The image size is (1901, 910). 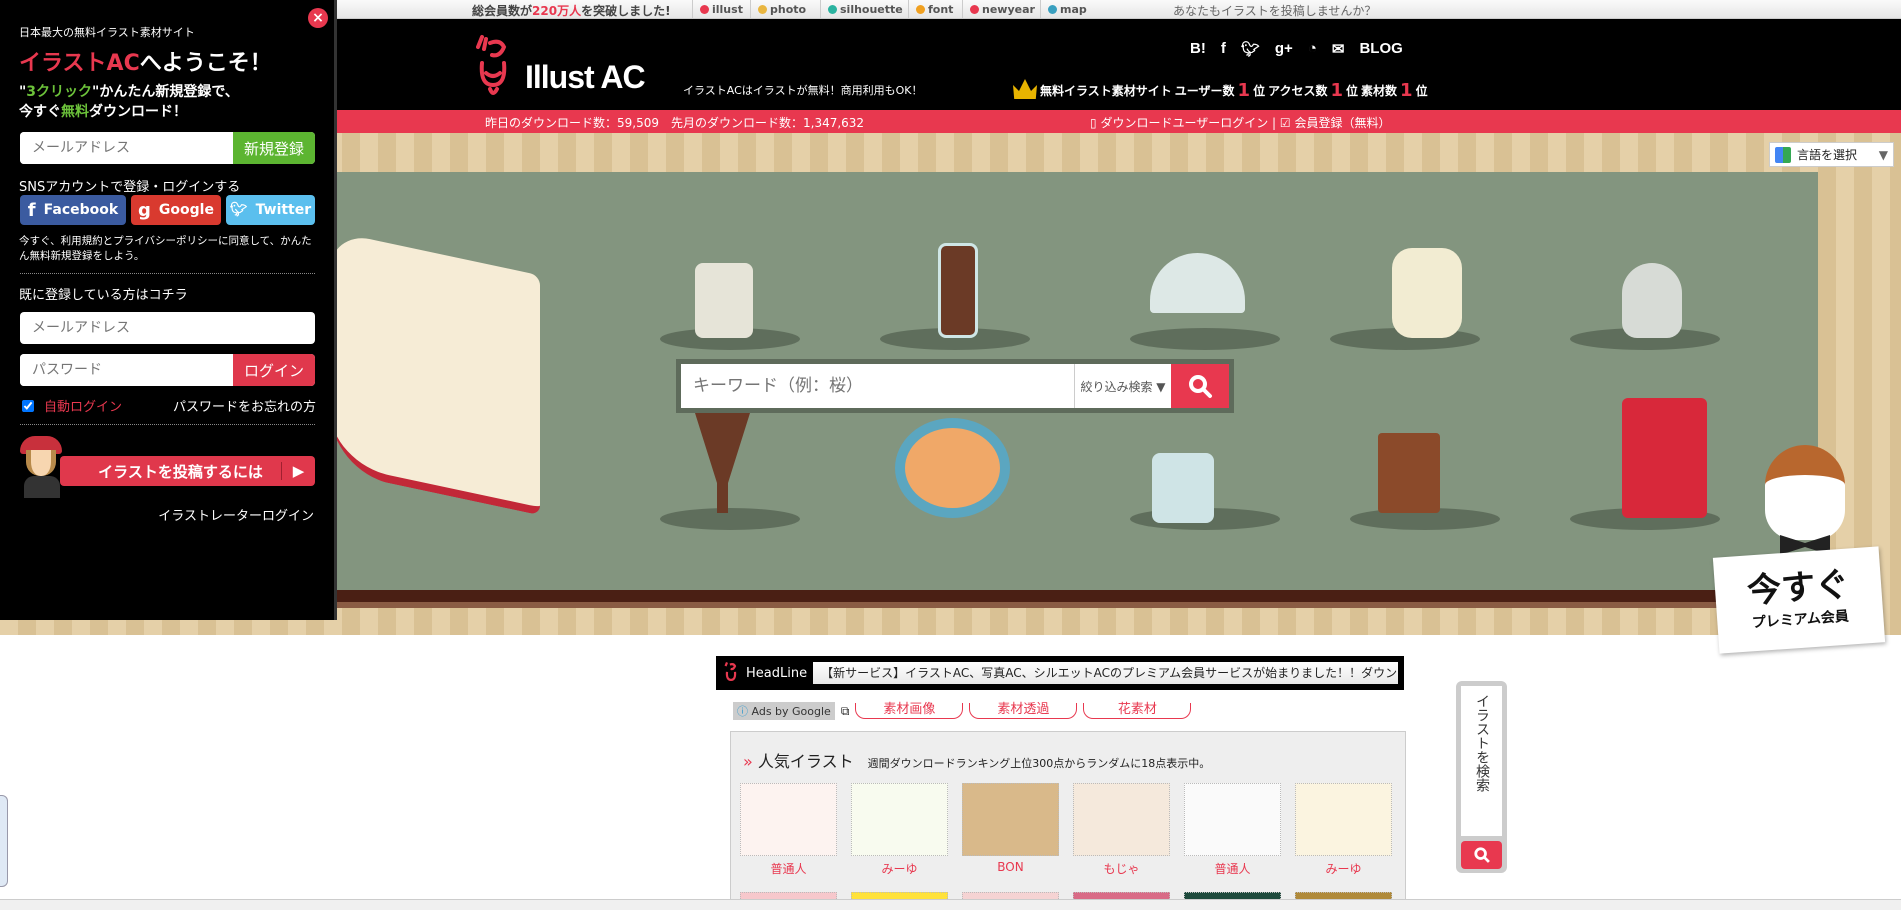 What do you see at coordinates (1409, 473) in the screenshot?
I see `grinder-illustration` at bounding box center [1409, 473].